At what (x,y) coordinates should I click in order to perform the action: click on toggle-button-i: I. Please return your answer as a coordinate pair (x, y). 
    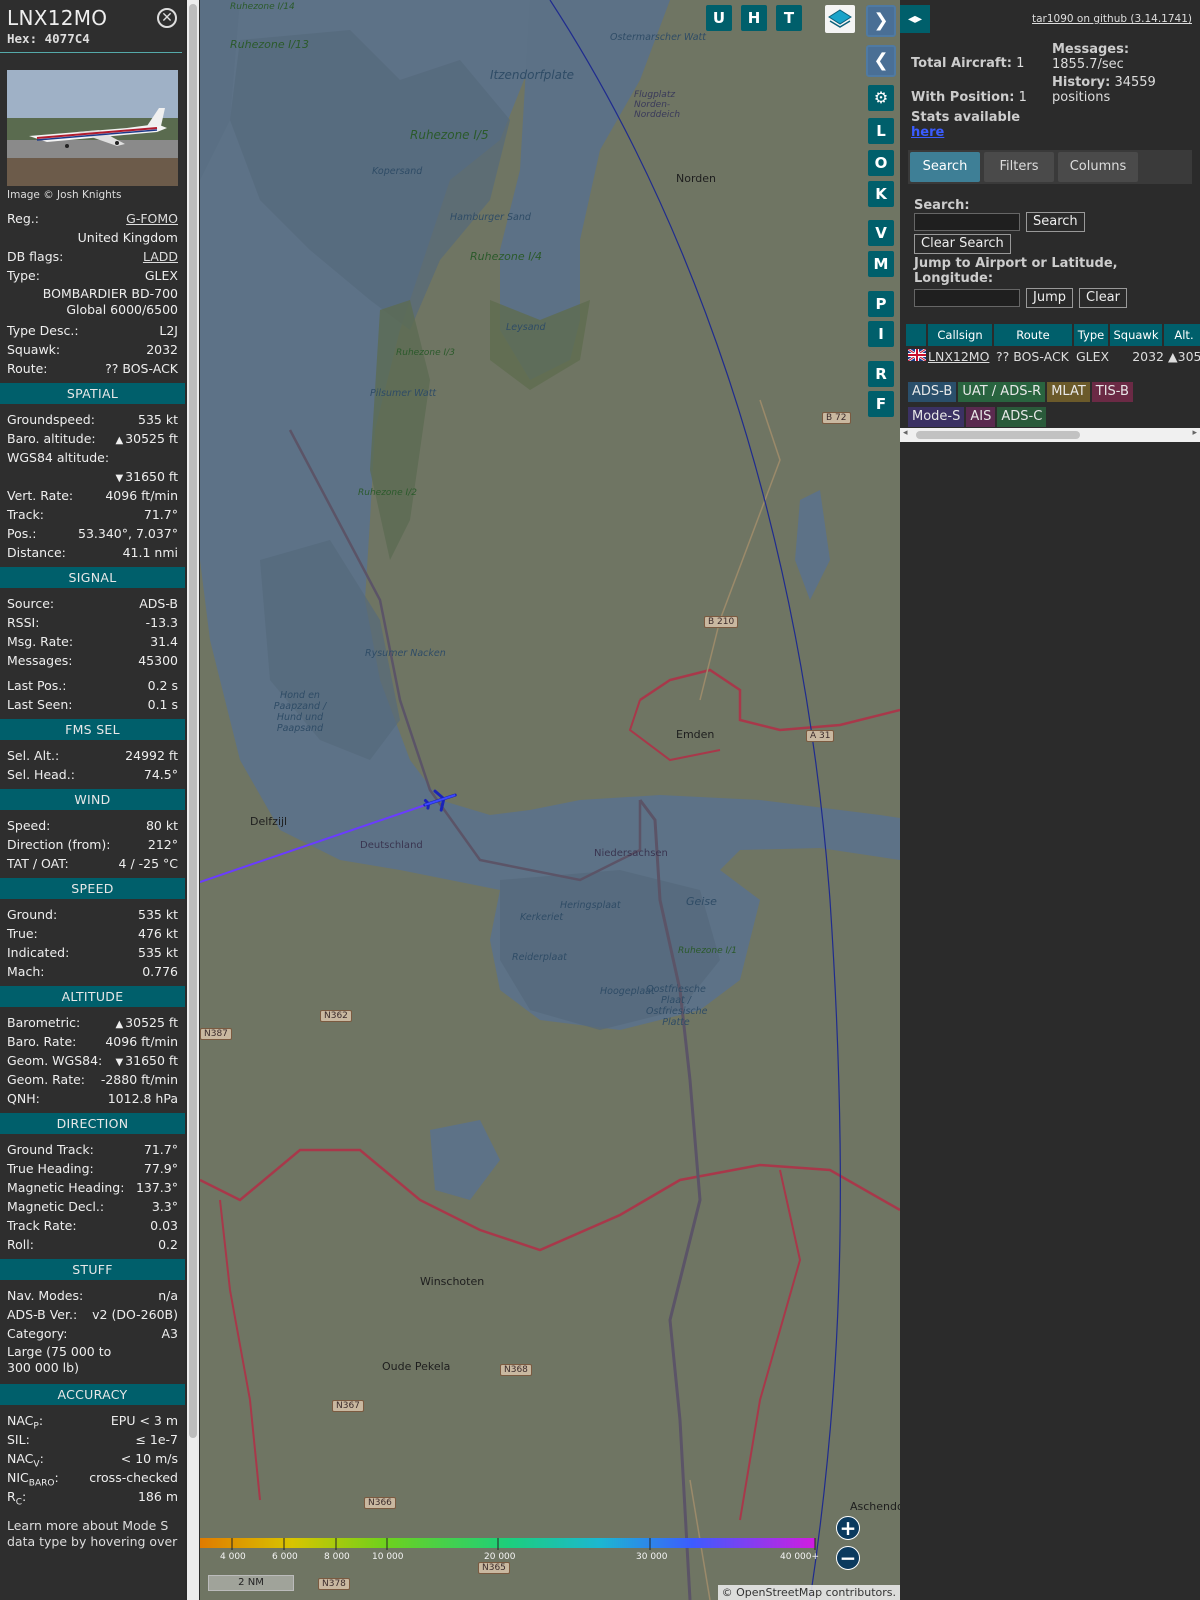
    Looking at the image, I should click on (881, 334).